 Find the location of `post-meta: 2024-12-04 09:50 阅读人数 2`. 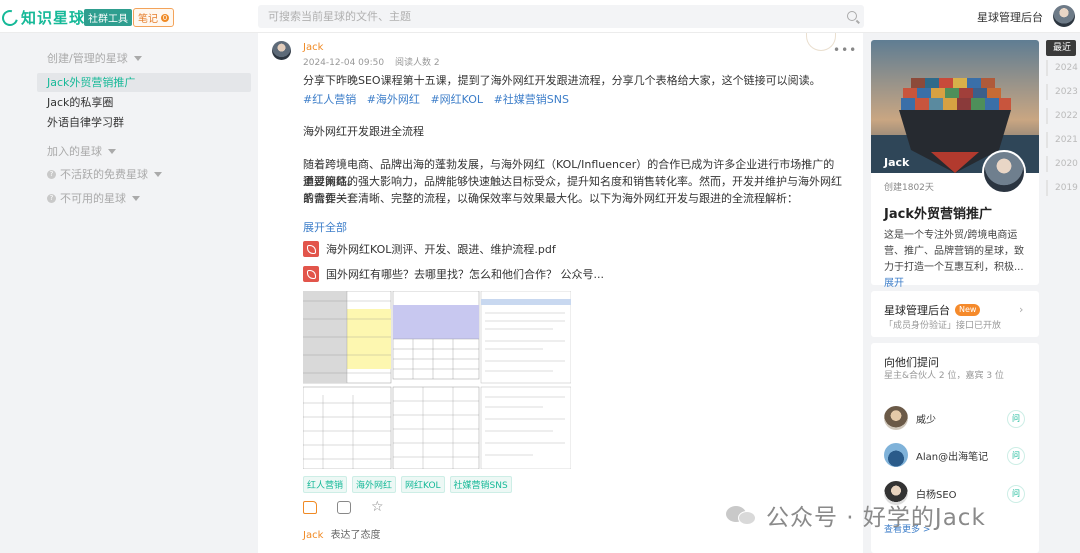

post-meta: 2024-12-04 09:50 阅读人数 2 is located at coordinates (375, 61).